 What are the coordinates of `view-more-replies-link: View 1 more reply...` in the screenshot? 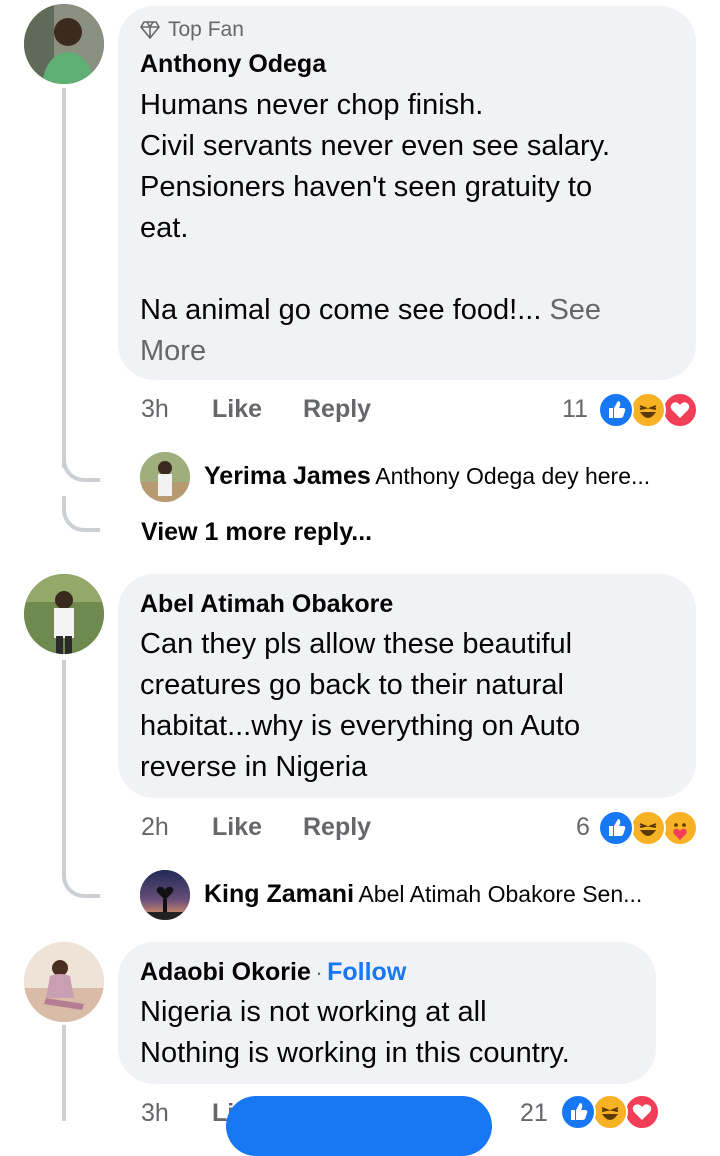 It's located at (256, 532).